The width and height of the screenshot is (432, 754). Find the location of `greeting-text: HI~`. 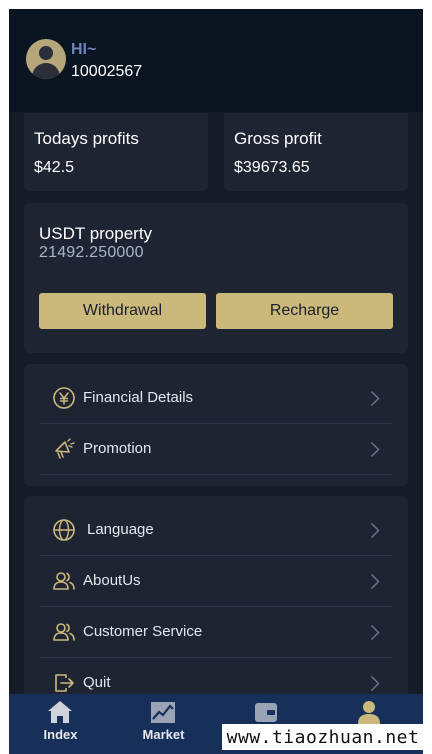

greeting-text: HI~ is located at coordinates (84, 49).